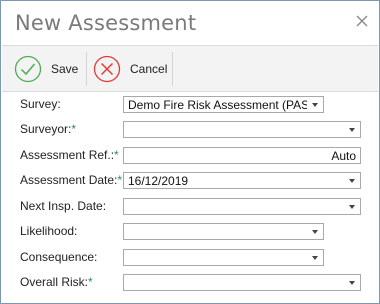  What do you see at coordinates (56, 282) in the screenshot?
I see `overall-risk-label: Overall Risk:*` at bounding box center [56, 282].